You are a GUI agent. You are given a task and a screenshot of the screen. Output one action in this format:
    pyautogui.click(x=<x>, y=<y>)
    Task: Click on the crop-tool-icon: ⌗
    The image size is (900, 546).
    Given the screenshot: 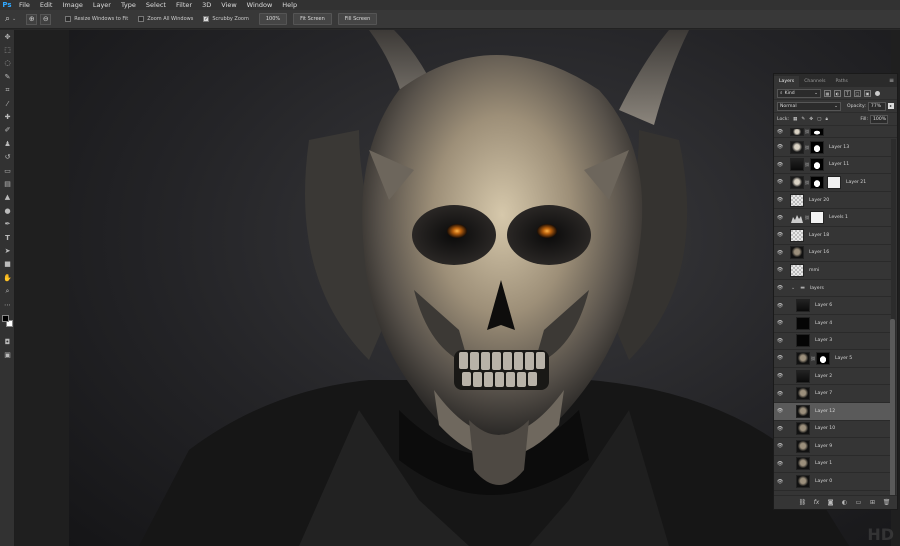 What is the action you would take?
    pyautogui.click(x=7, y=90)
    